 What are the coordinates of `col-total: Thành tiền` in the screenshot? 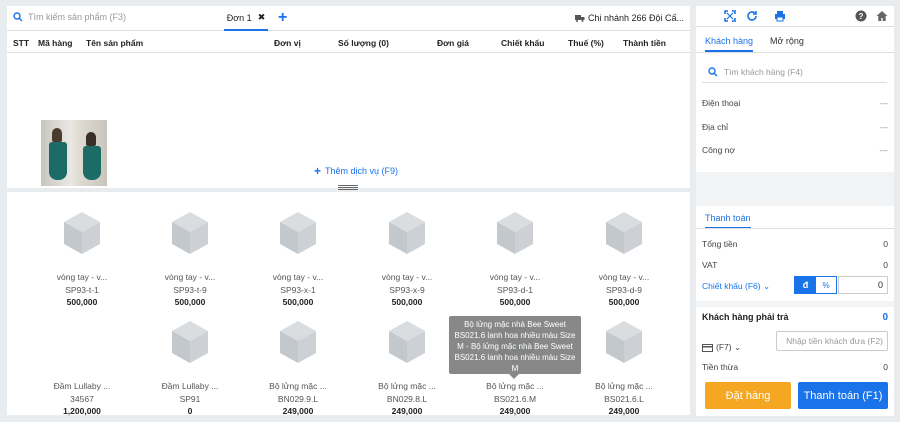 It's located at (644, 43).